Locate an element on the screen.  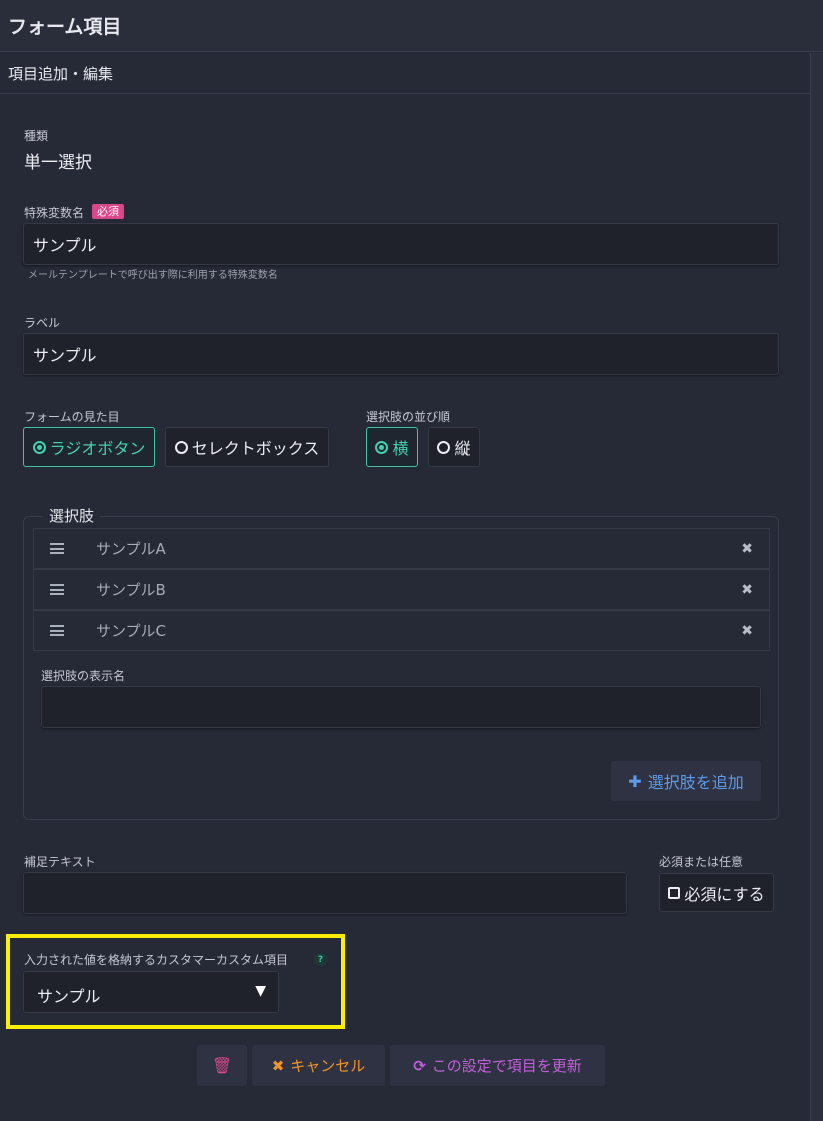
custom-field-label: 入力された値を格納するカスタマーカスタム項目 is located at coordinates (156, 960).